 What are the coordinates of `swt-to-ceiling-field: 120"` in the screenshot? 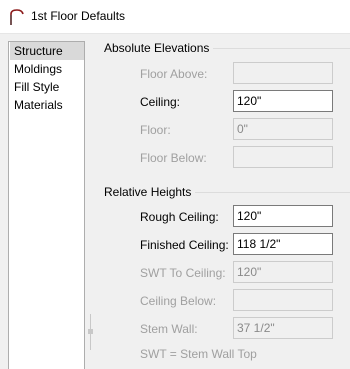 It's located at (283, 272).